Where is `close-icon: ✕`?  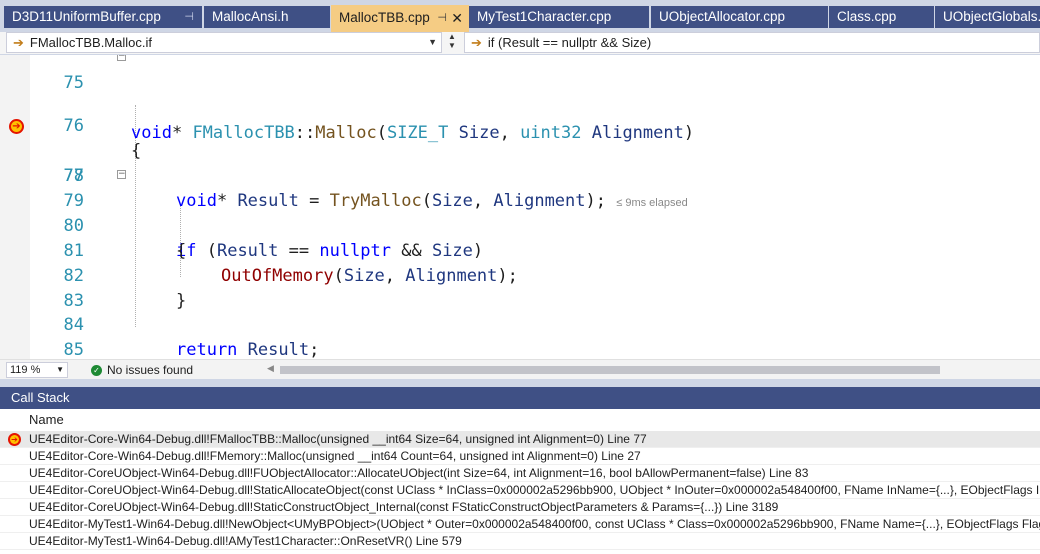 close-icon: ✕ is located at coordinates (457, 18).